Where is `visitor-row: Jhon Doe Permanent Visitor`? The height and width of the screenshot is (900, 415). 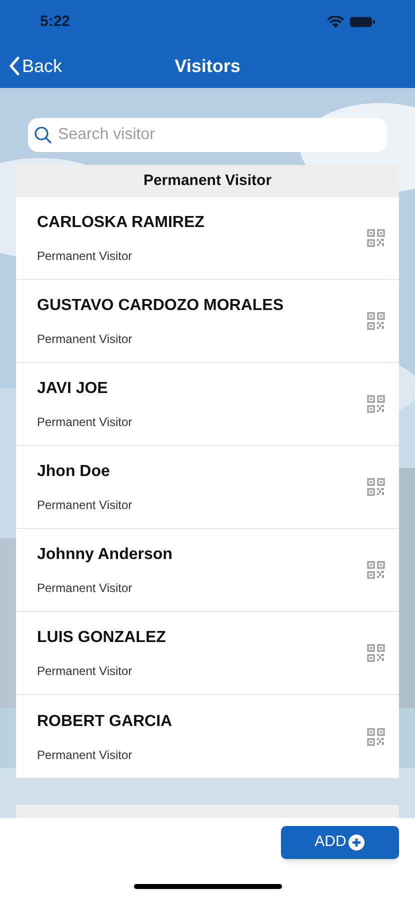 visitor-row: Jhon Doe Permanent Visitor is located at coordinates (207, 487).